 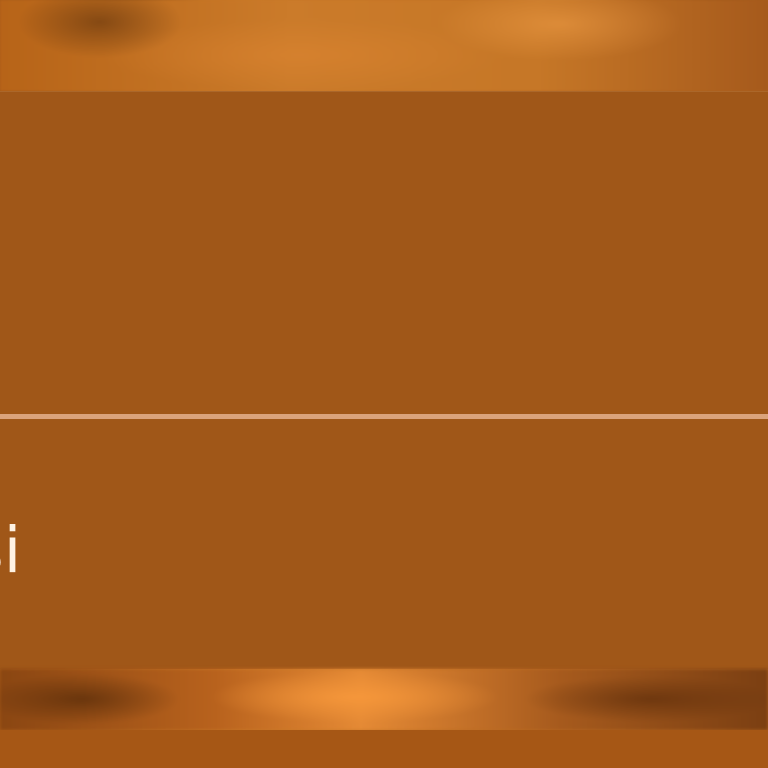 What do you see at coordinates (384, 416) in the screenshot?
I see `option-divider` at bounding box center [384, 416].